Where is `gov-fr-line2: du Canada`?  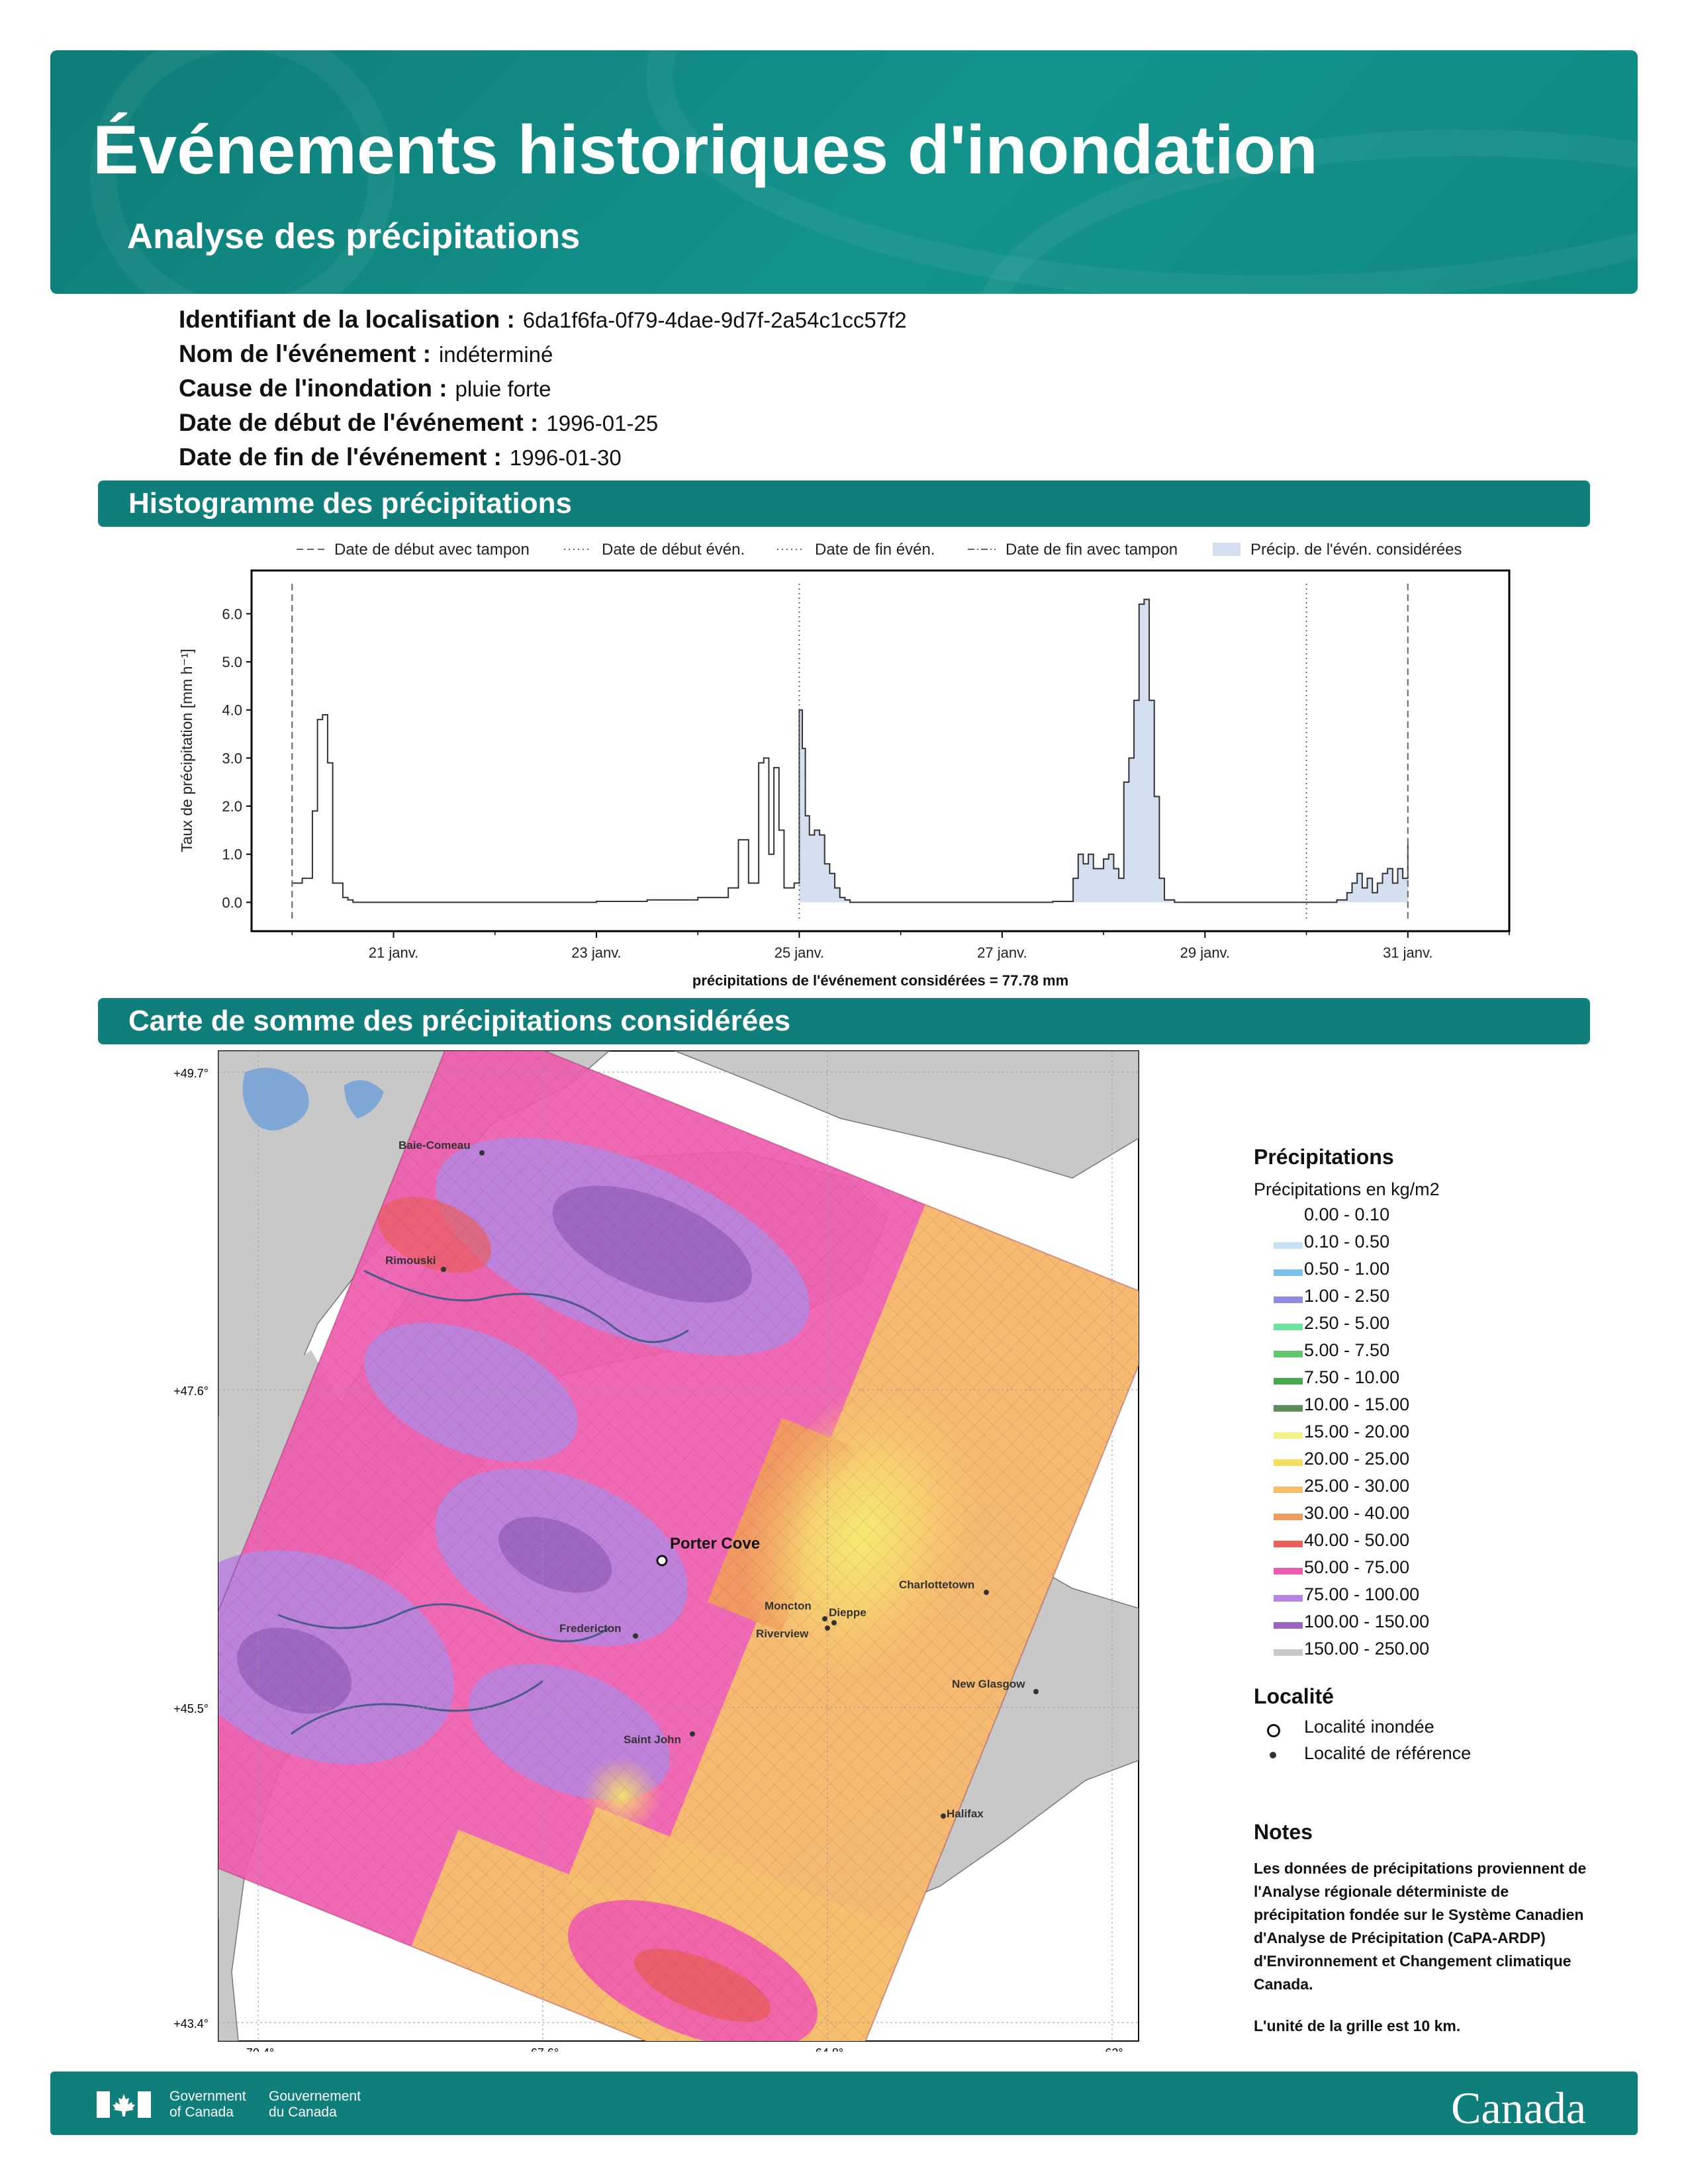
gov-fr-line2: du Canada is located at coordinates (303, 2112).